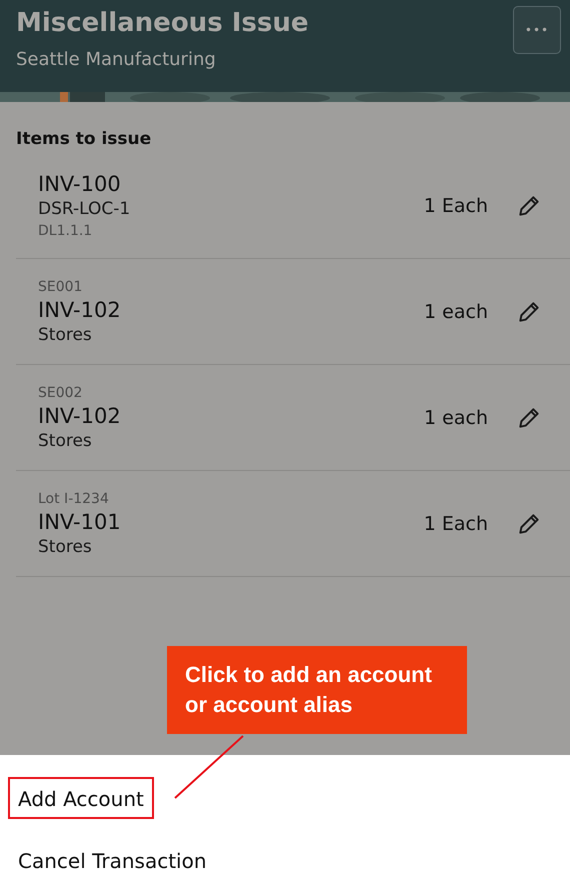 Image resolution: width=570 pixels, height=889 pixels. What do you see at coordinates (112, 860) in the screenshot?
I see `menu-item: Cancel Transaction` at bounding box center [112, 860].